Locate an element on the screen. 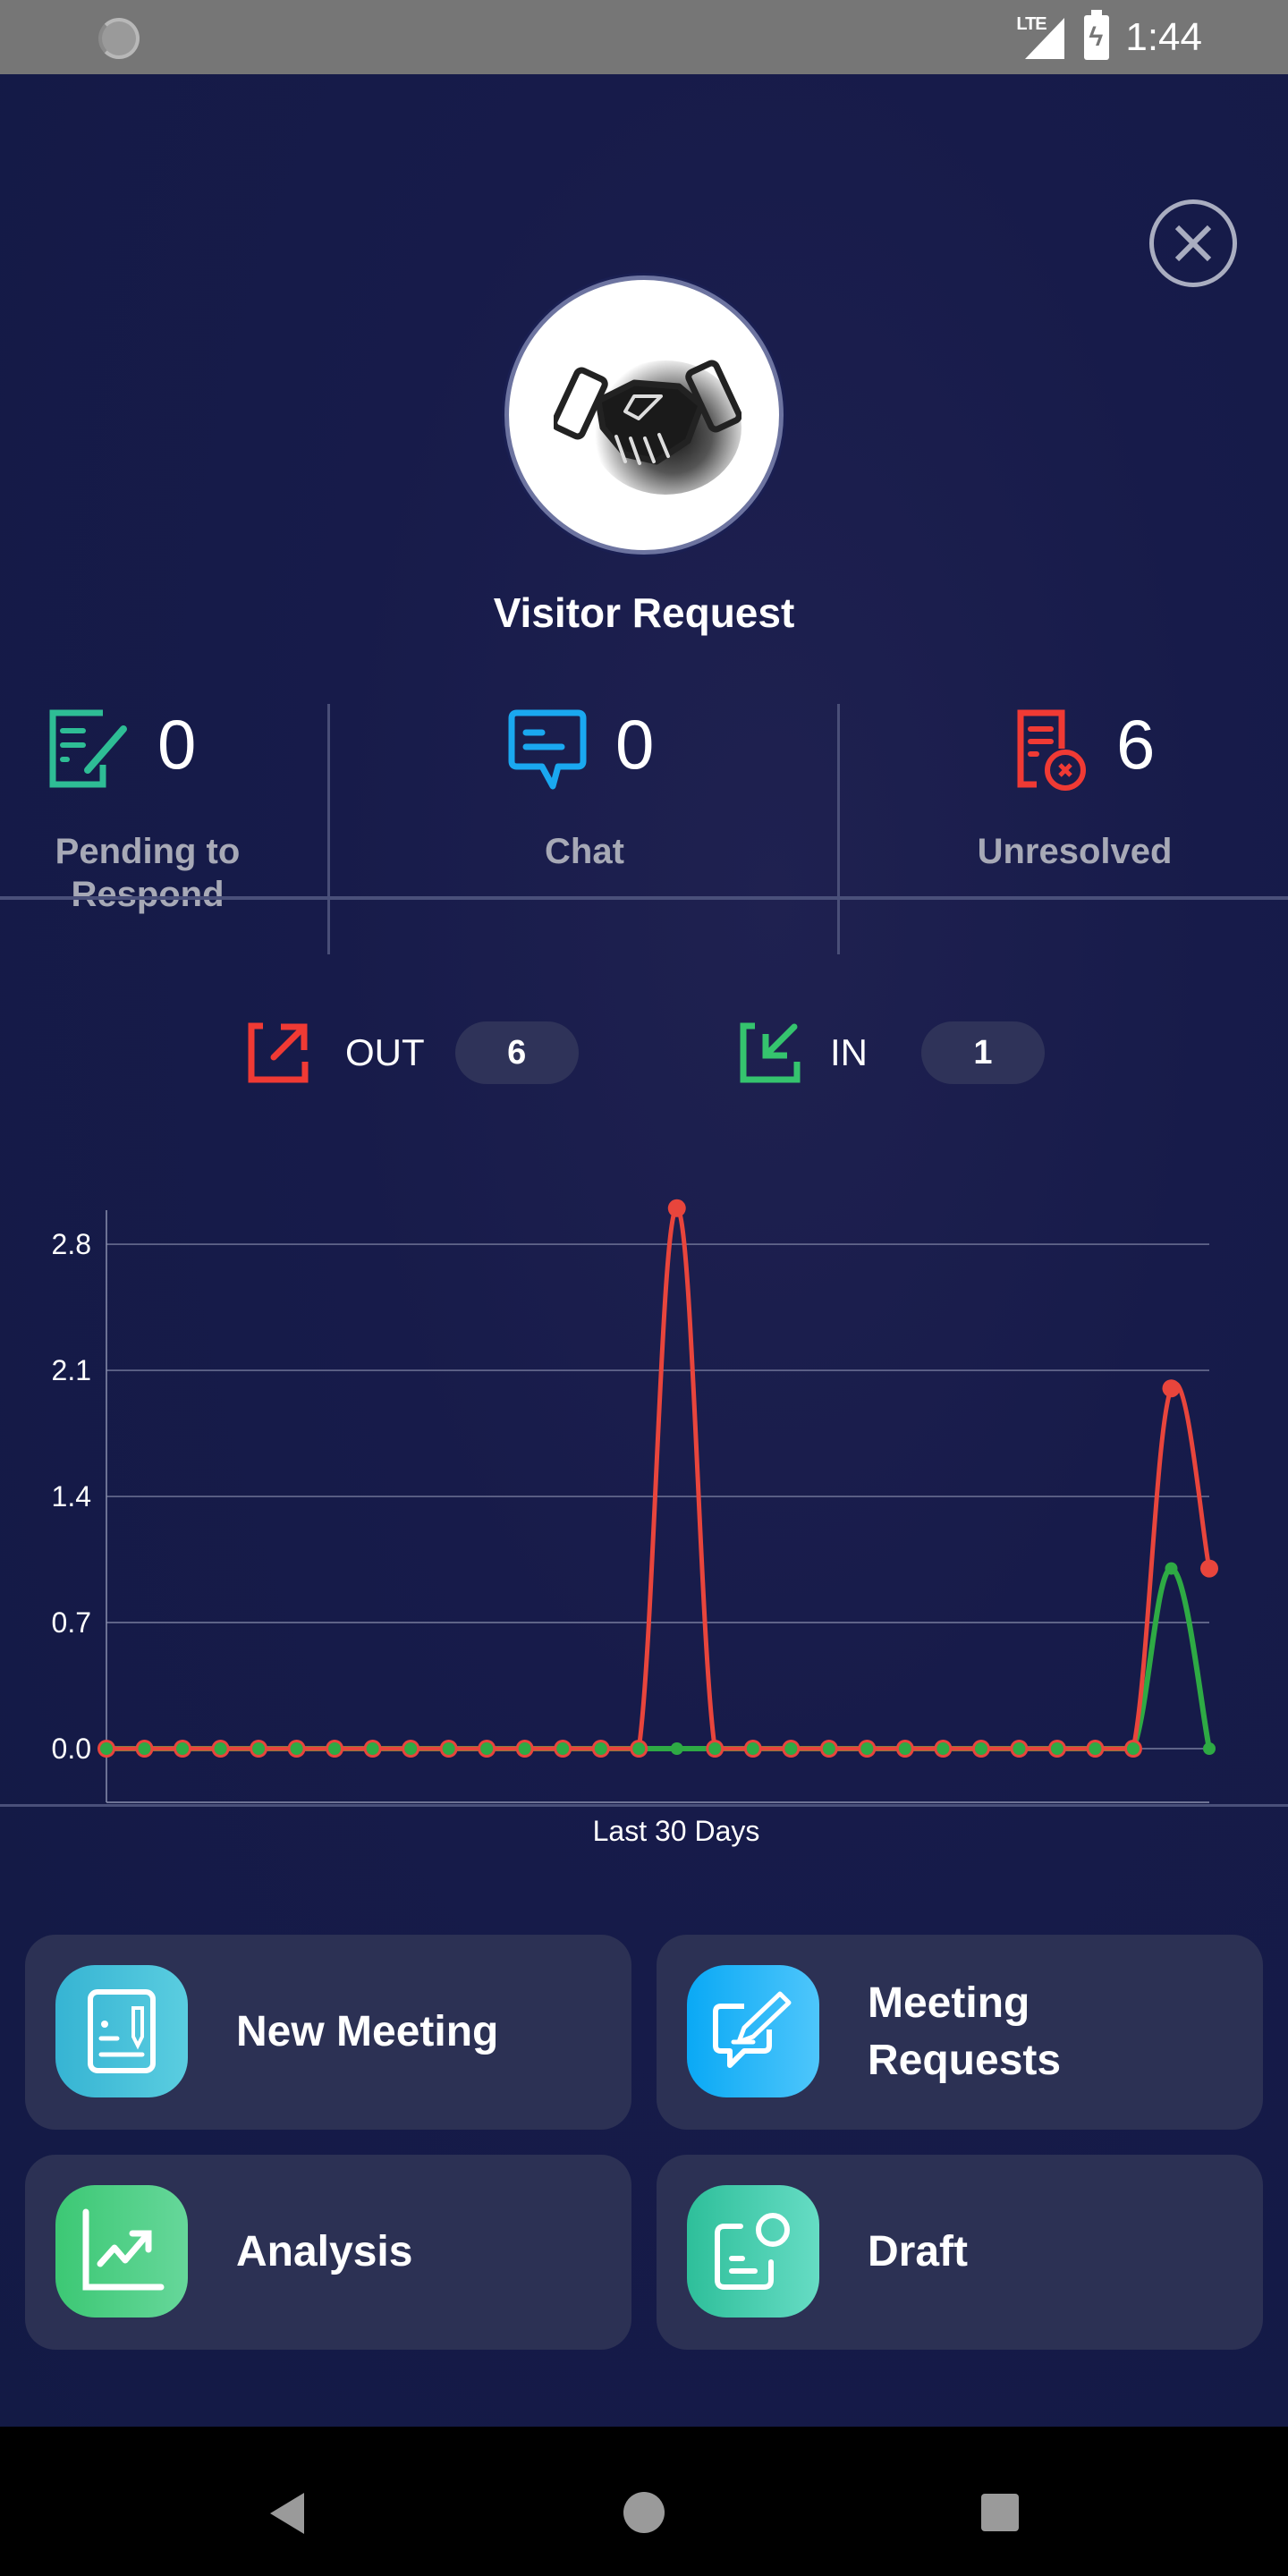 This screenshot has height=2576, width=1288. y-tick-label: 0.7 is located at coordinates (71, 1622).